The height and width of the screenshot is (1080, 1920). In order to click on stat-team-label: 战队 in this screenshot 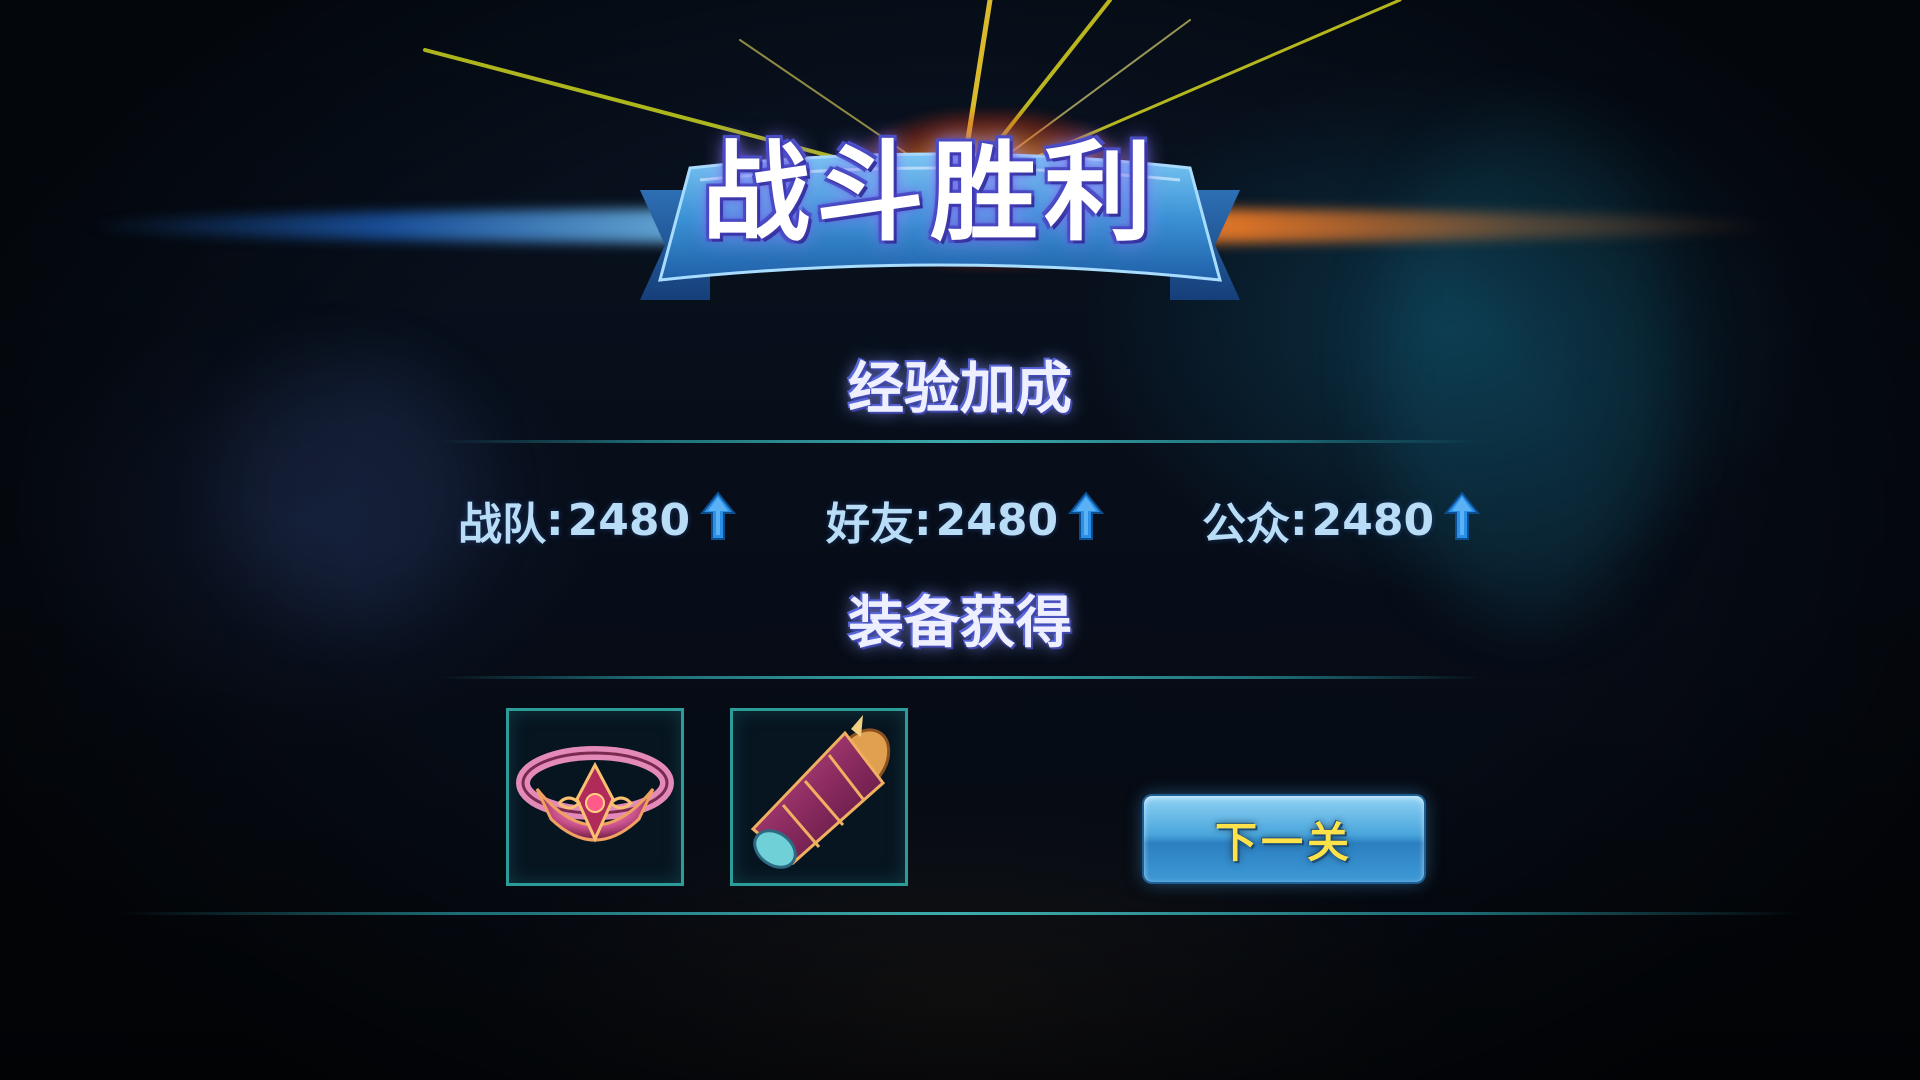, I will do `click(502, 524)`.